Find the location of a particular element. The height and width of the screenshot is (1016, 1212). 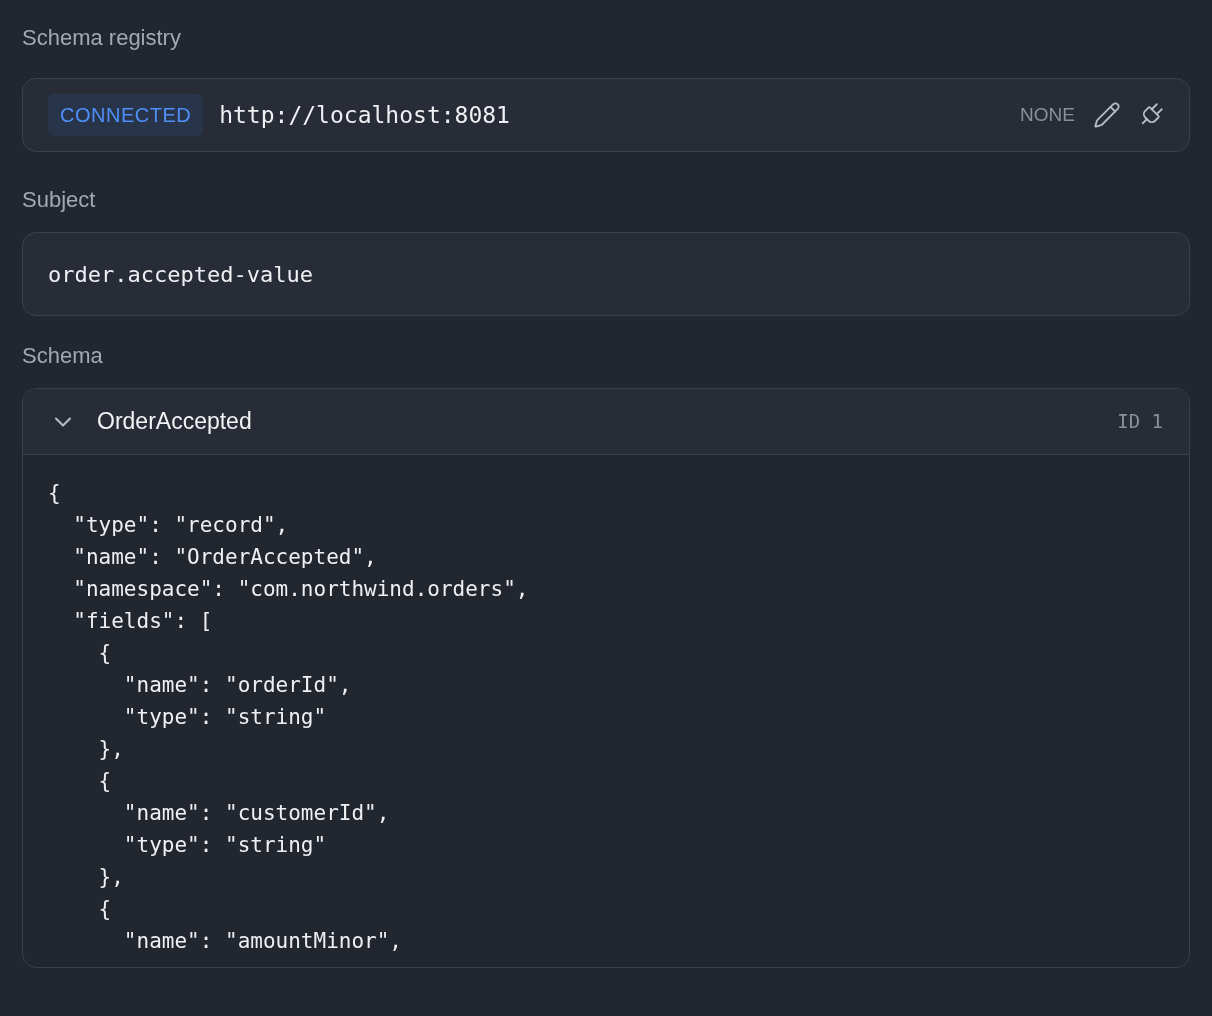

code-line: "fields": [ is located at coordinates (142, 621).